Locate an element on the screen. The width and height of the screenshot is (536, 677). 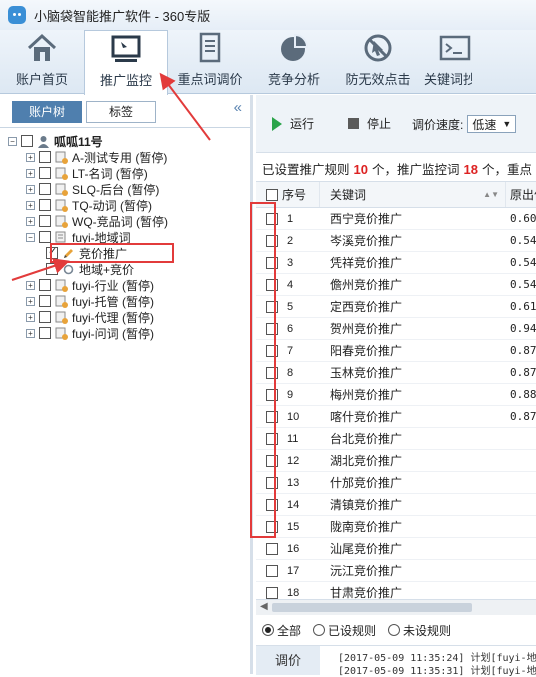
annotation-arrows is located at coordinates (111, 176).